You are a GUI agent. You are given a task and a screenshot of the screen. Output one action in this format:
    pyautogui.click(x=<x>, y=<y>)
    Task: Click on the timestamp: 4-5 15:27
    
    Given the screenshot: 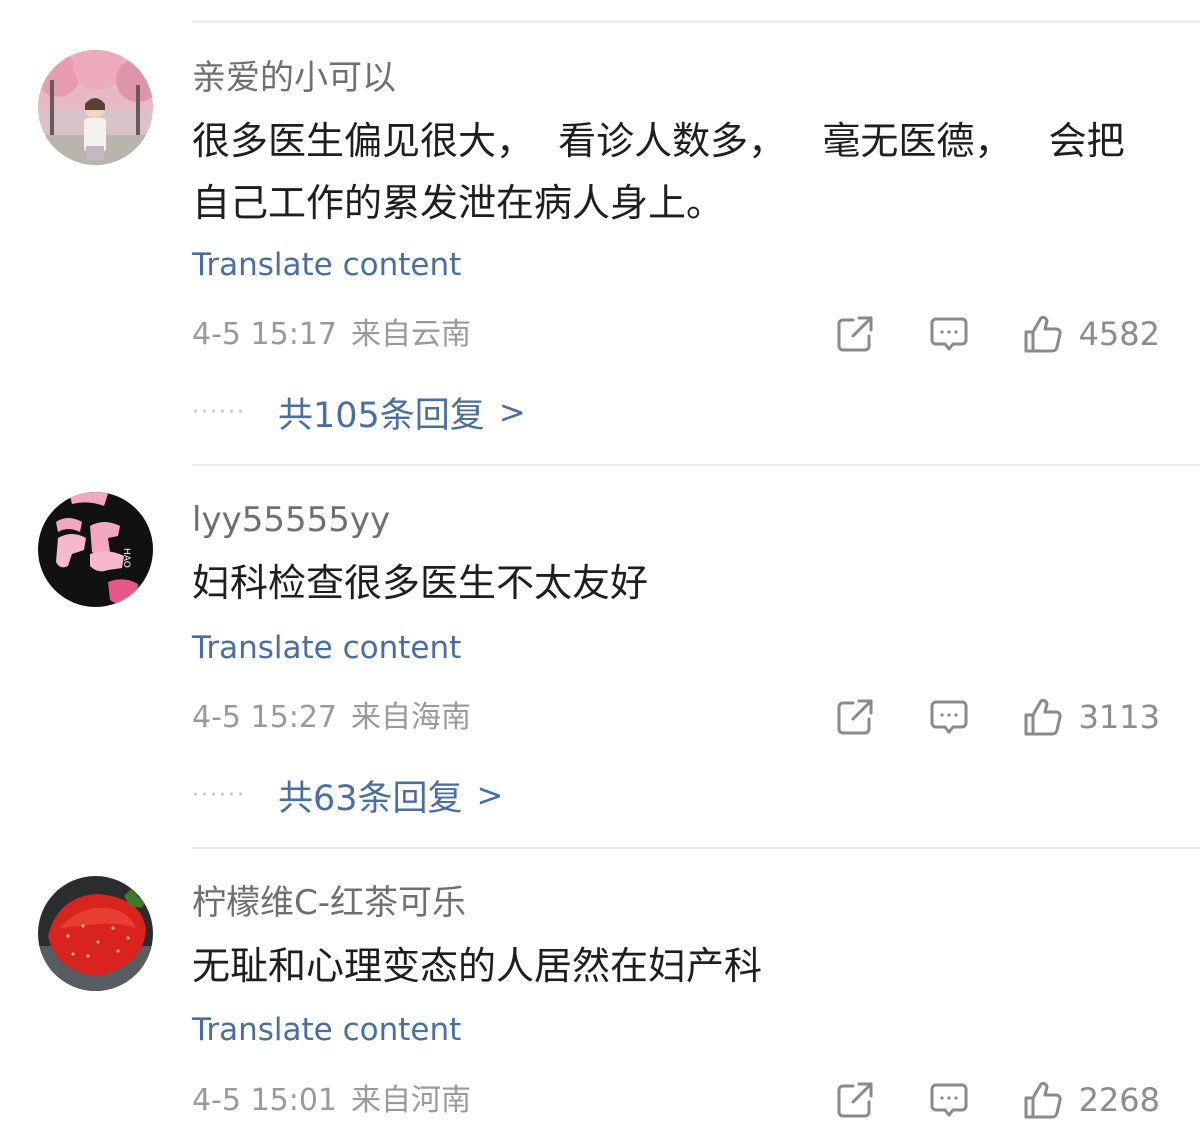 What is the action you would take?
    pyautogui.click(x=264, y=717)
    